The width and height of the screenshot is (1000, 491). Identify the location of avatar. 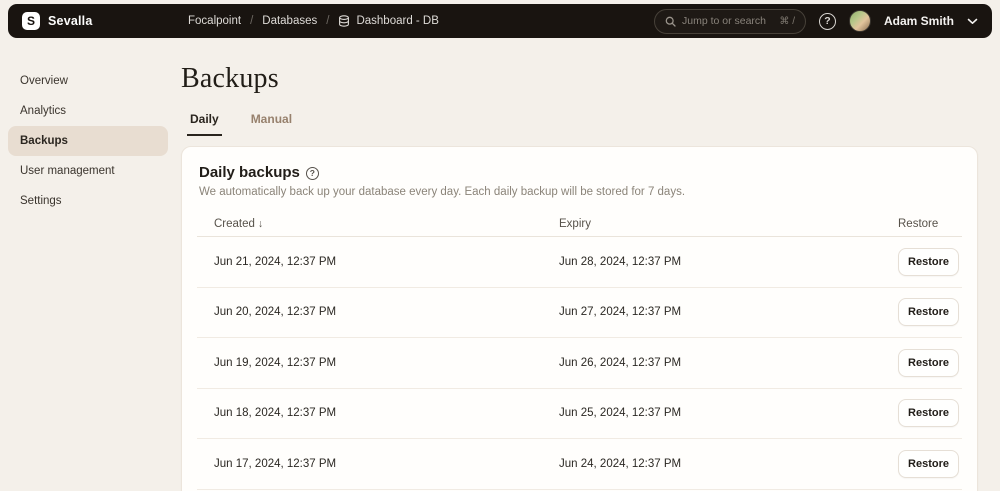
(859, 21).